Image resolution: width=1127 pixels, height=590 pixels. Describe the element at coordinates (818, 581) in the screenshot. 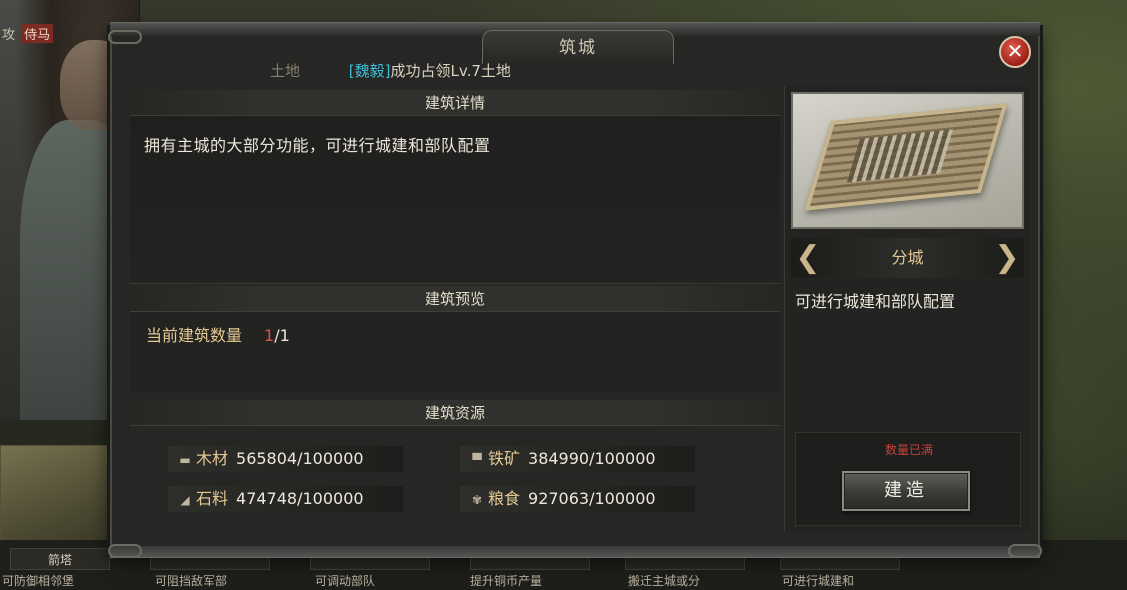

I see `building-card-desc: 可进行城建和` at that location.